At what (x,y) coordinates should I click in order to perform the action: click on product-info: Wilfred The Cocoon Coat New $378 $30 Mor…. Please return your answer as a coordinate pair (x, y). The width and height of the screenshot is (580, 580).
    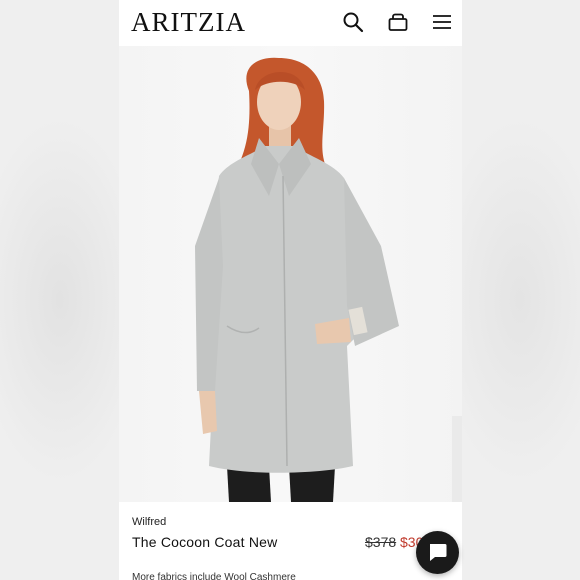
    Looking at the image, I should click on (290, 541).